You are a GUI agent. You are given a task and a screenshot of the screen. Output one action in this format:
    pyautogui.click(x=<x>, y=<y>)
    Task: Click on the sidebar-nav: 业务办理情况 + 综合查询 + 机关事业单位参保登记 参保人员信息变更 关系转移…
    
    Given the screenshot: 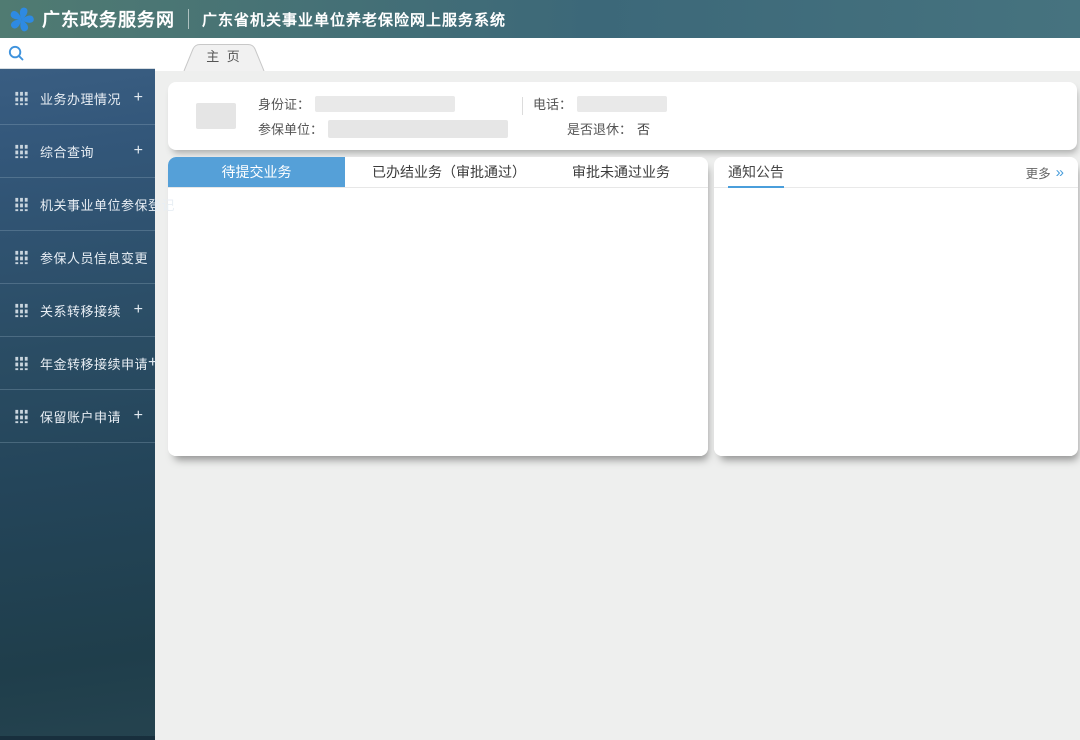 What is the action you would take?
    pyautogui.click(x=87, y=257)
    